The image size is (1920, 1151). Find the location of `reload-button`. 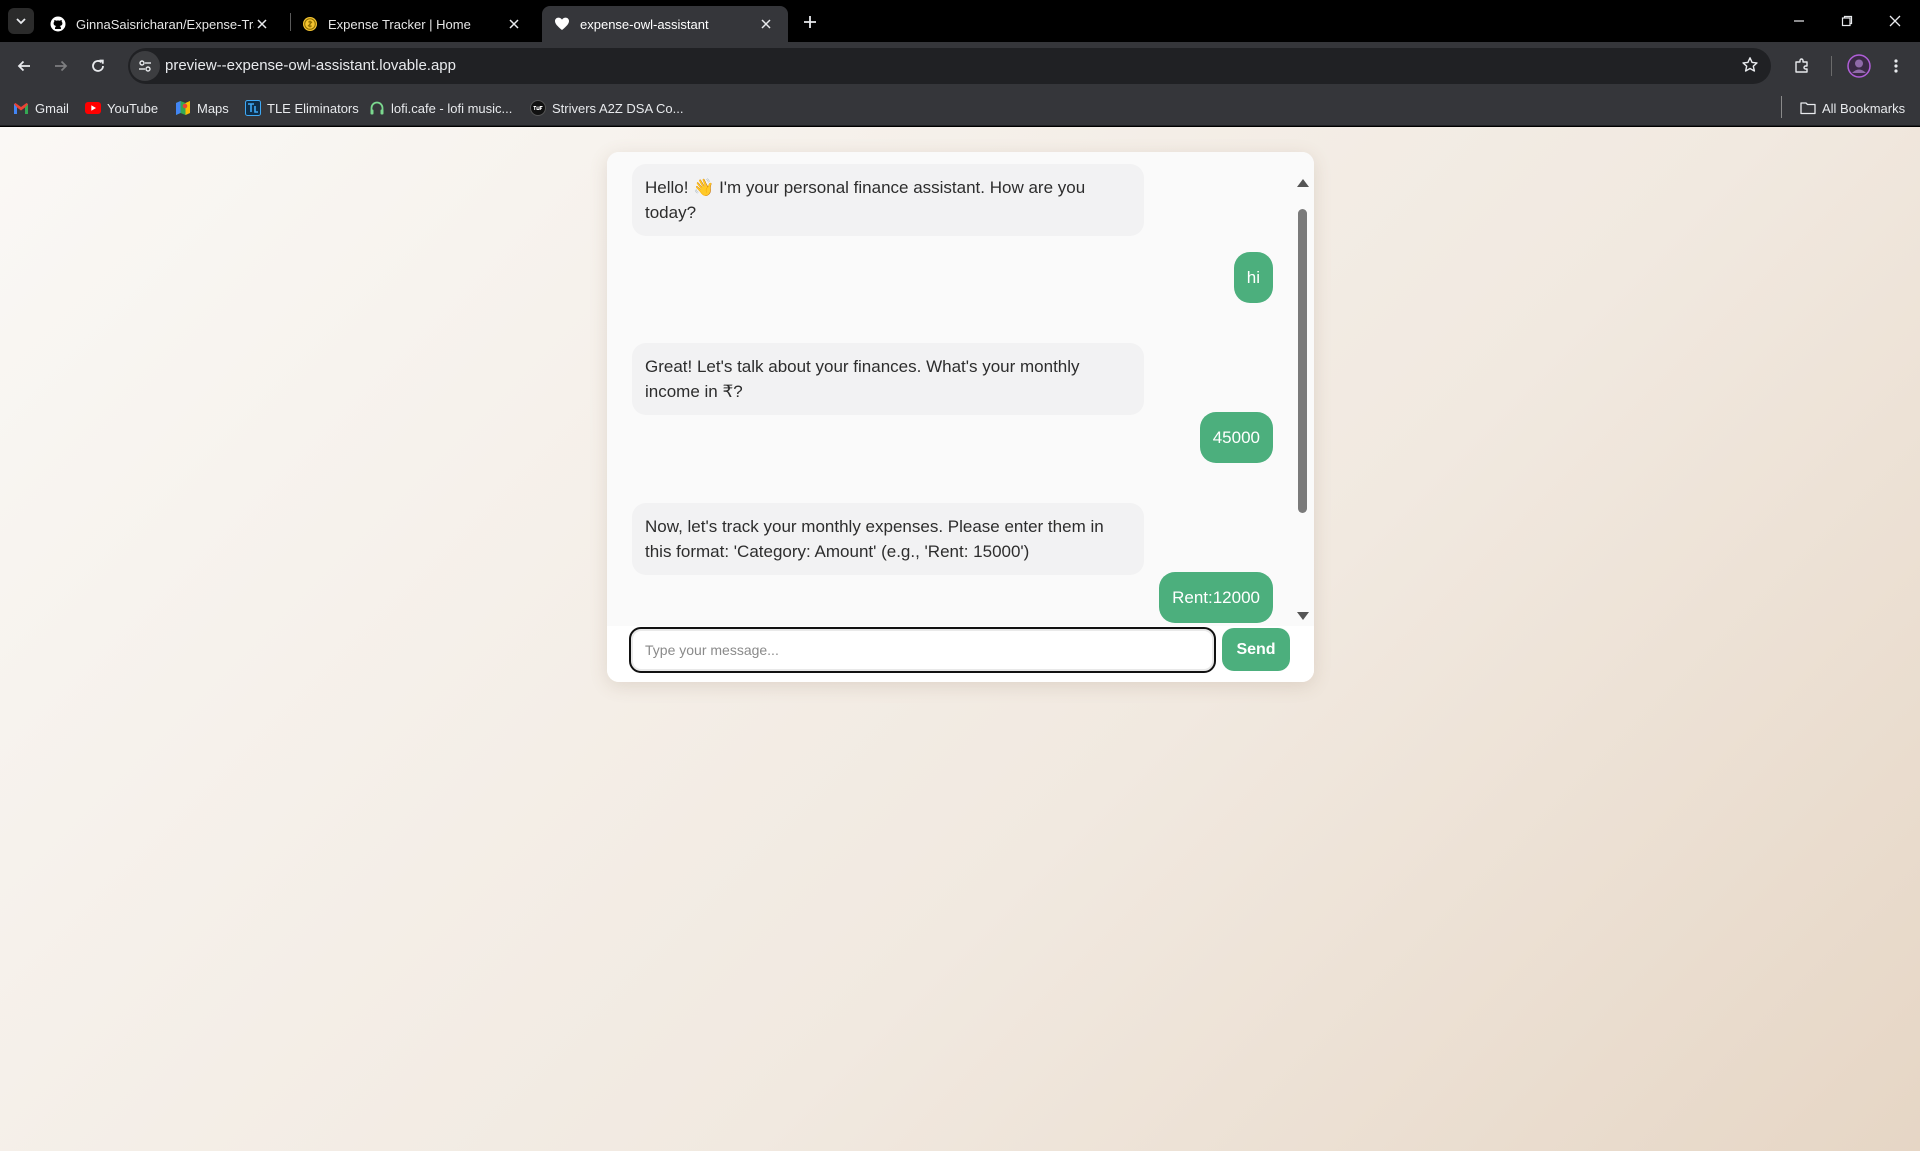

reload-button is located at coordinates (98, 66).